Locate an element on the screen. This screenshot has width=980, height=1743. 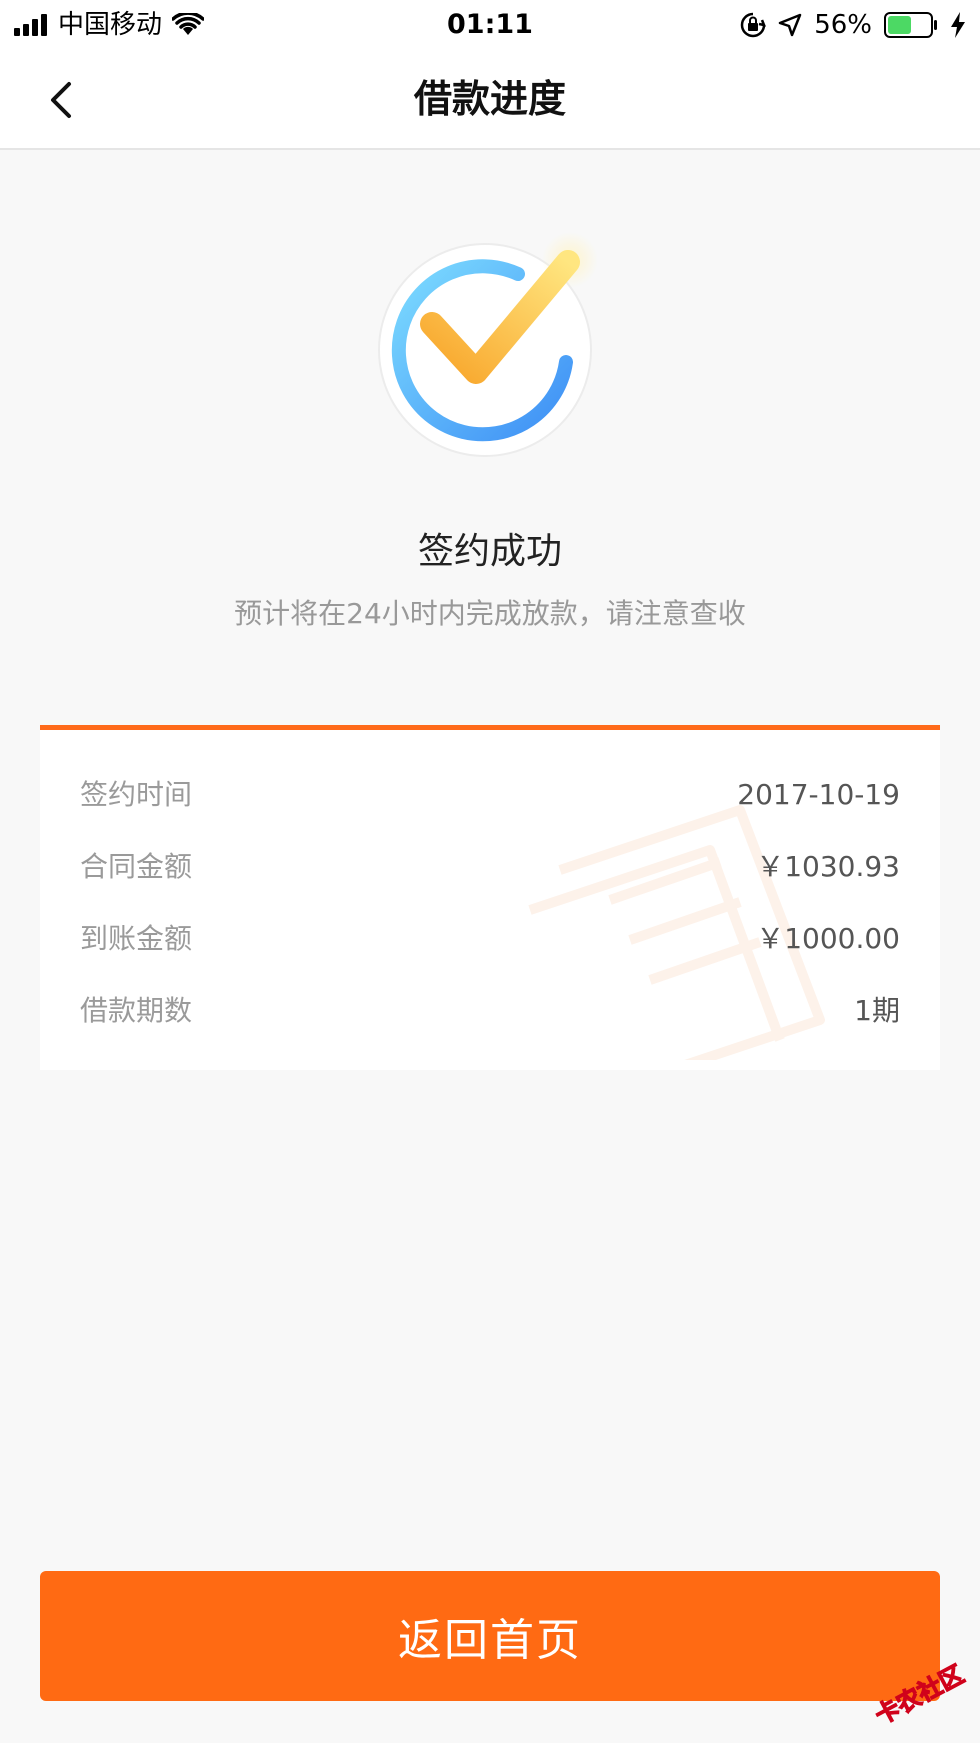
detail-label: 借款期数 is located at coordinates (136, 1010).